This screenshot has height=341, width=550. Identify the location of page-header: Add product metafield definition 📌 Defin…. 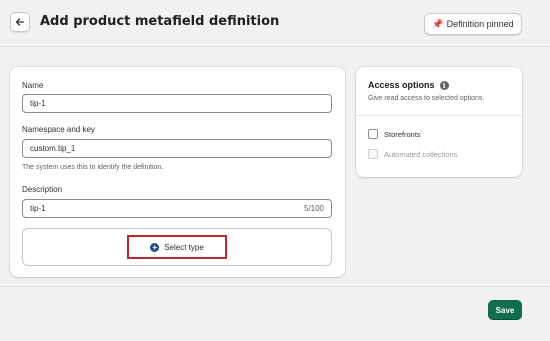
(275, 25).